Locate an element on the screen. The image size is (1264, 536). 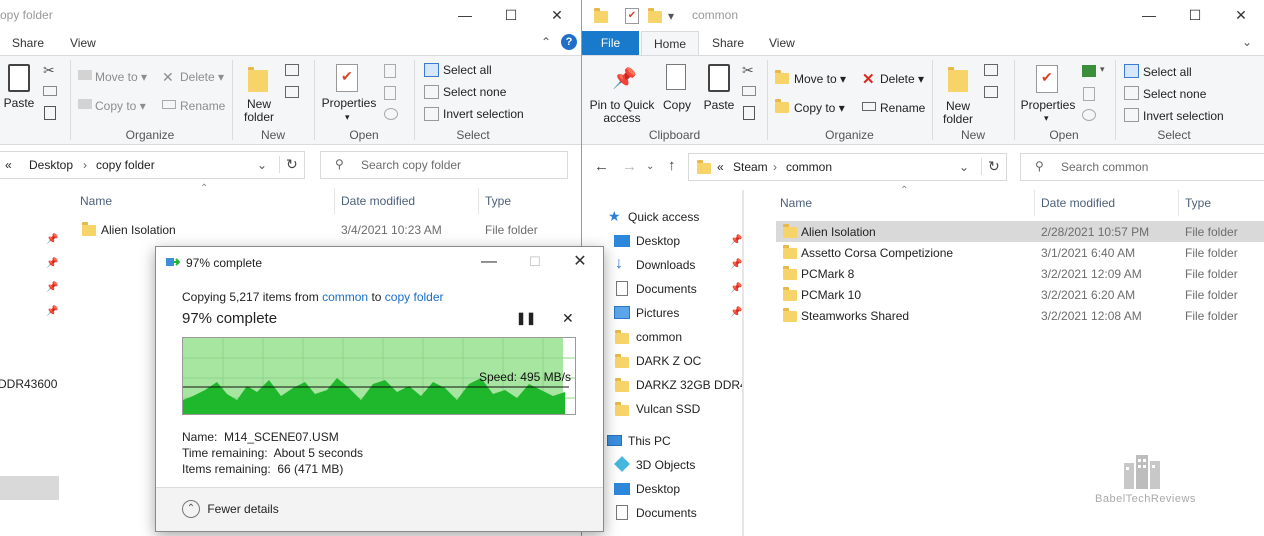
nav-item-common: common is located at coordinates (662, 337).